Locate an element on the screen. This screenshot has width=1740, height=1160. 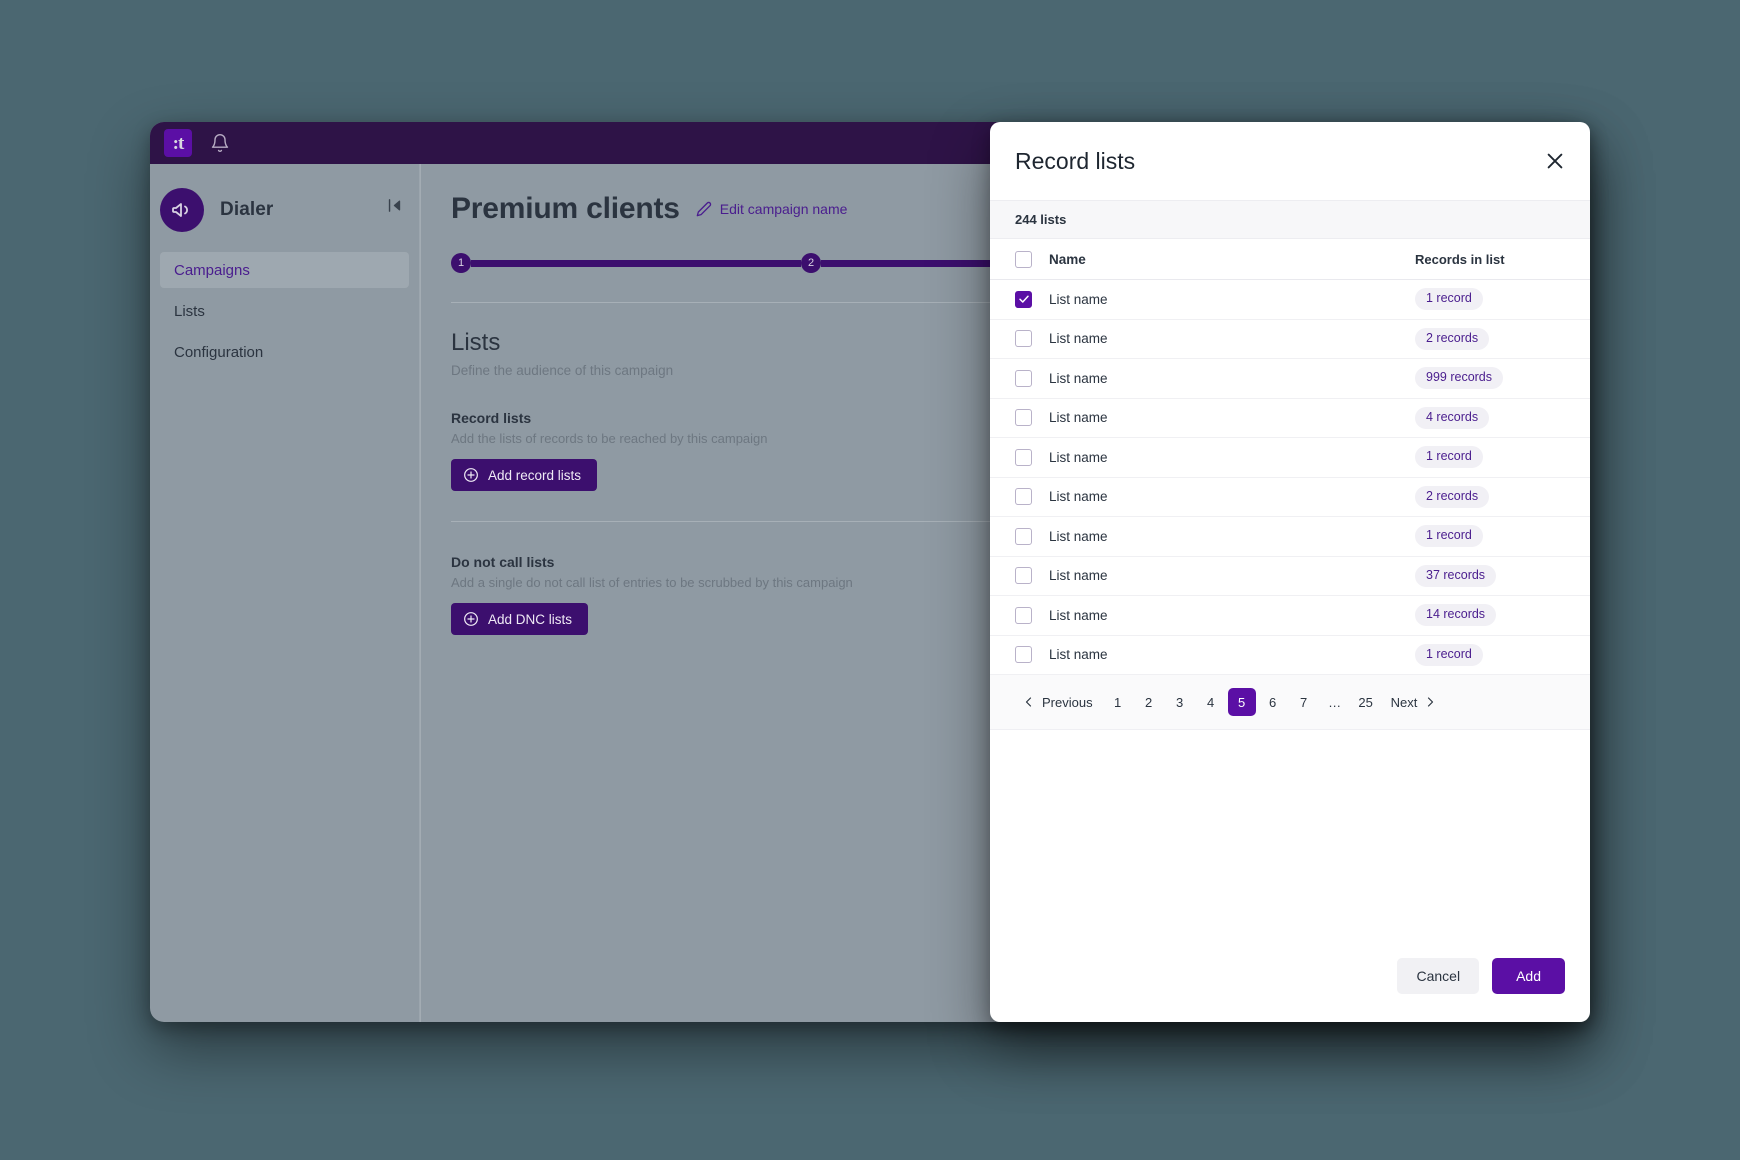
pagination-page-6: 6 is located at coordinates (1273, 702).